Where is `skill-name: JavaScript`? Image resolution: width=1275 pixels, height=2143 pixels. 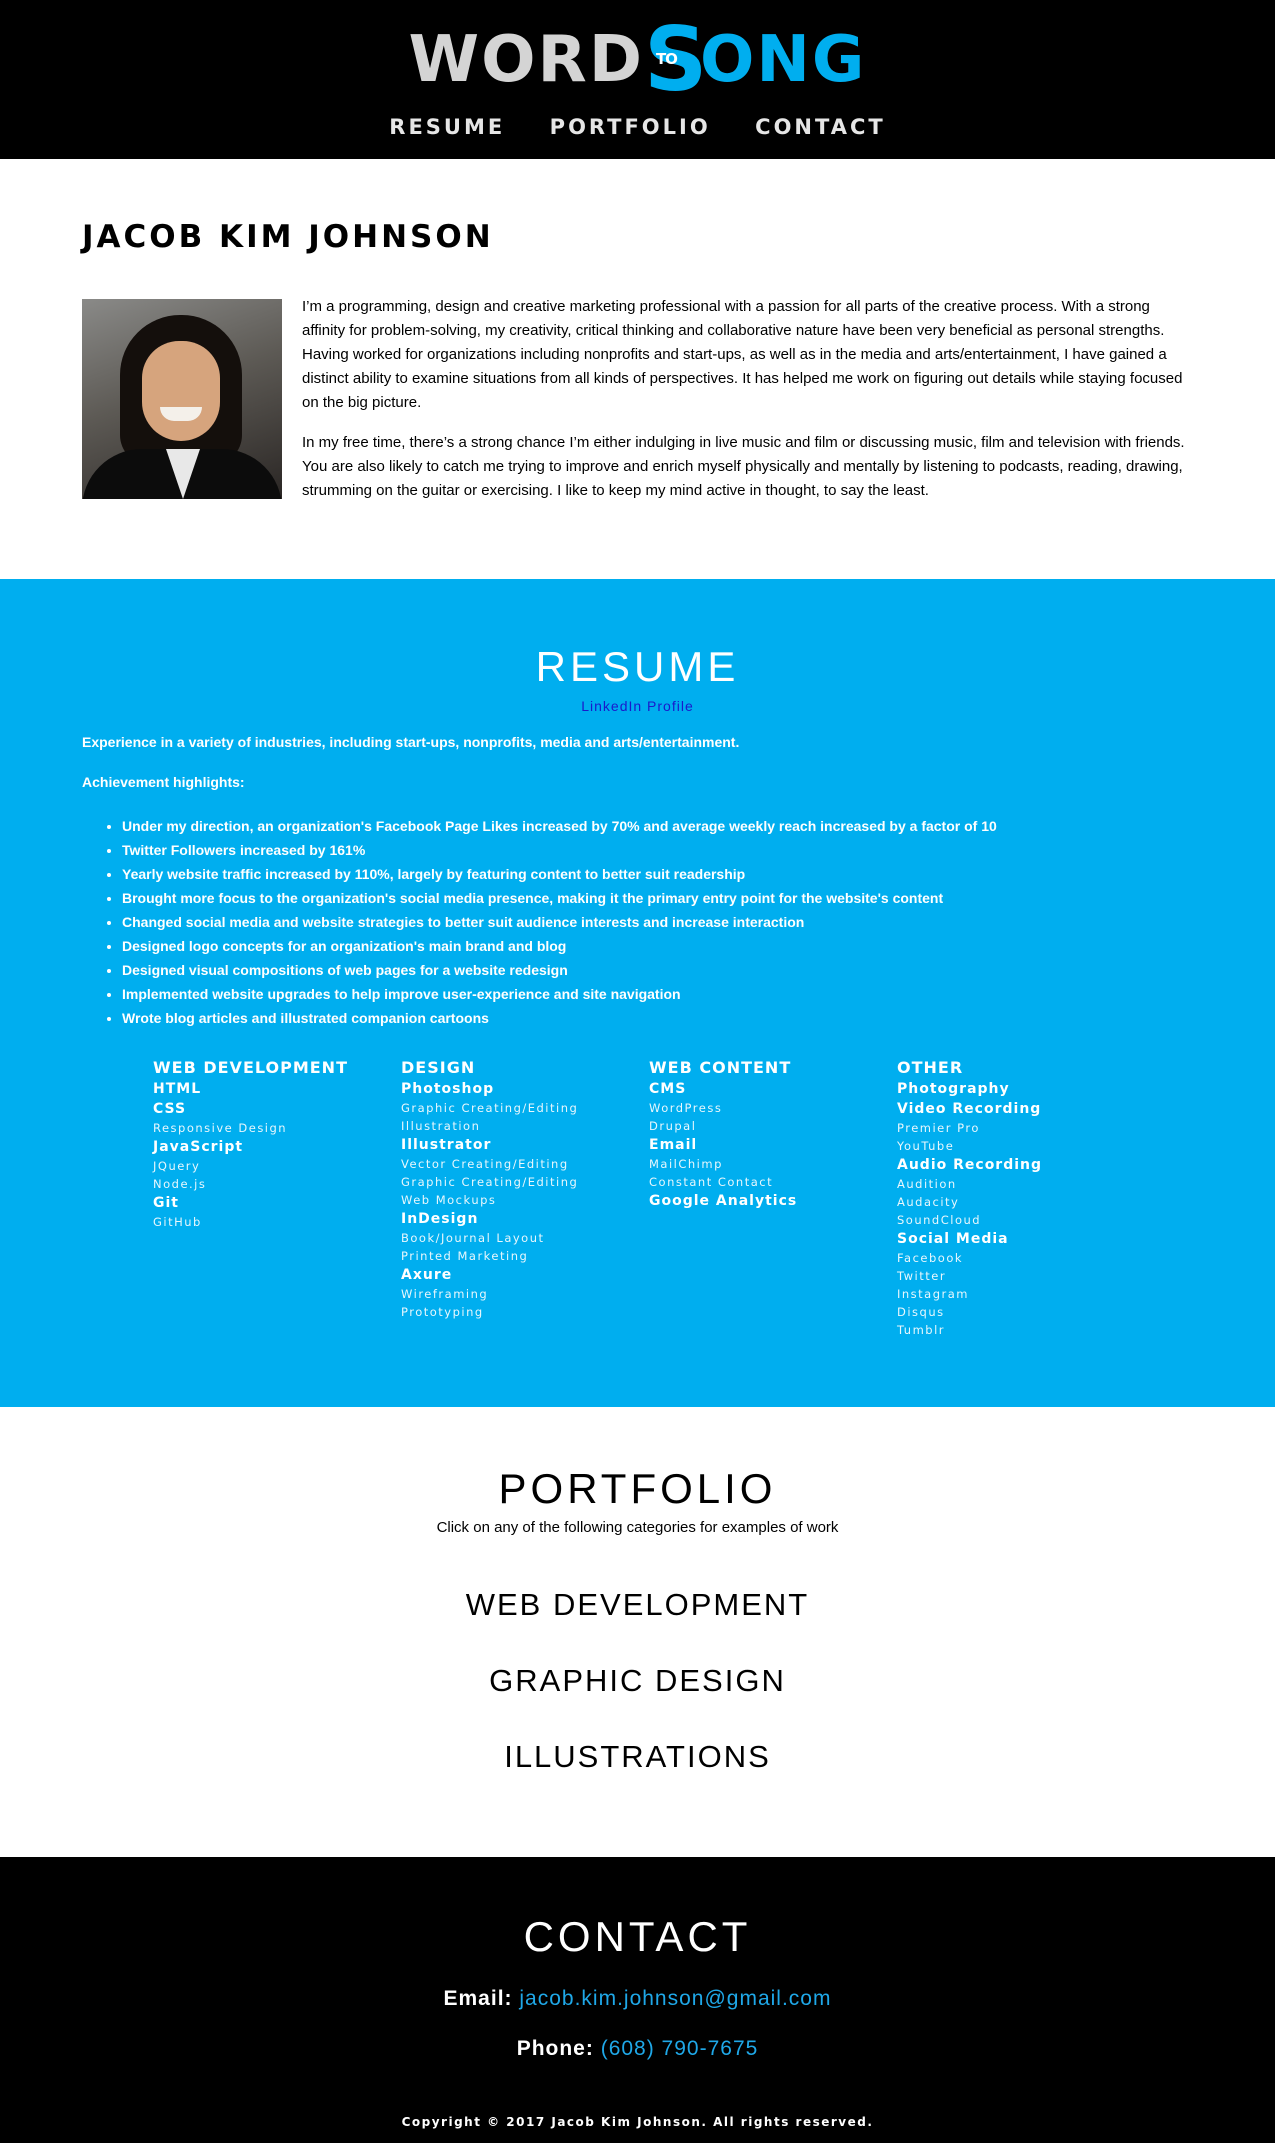
skill-name: JavaScript is located at coordinates (198, 1147).